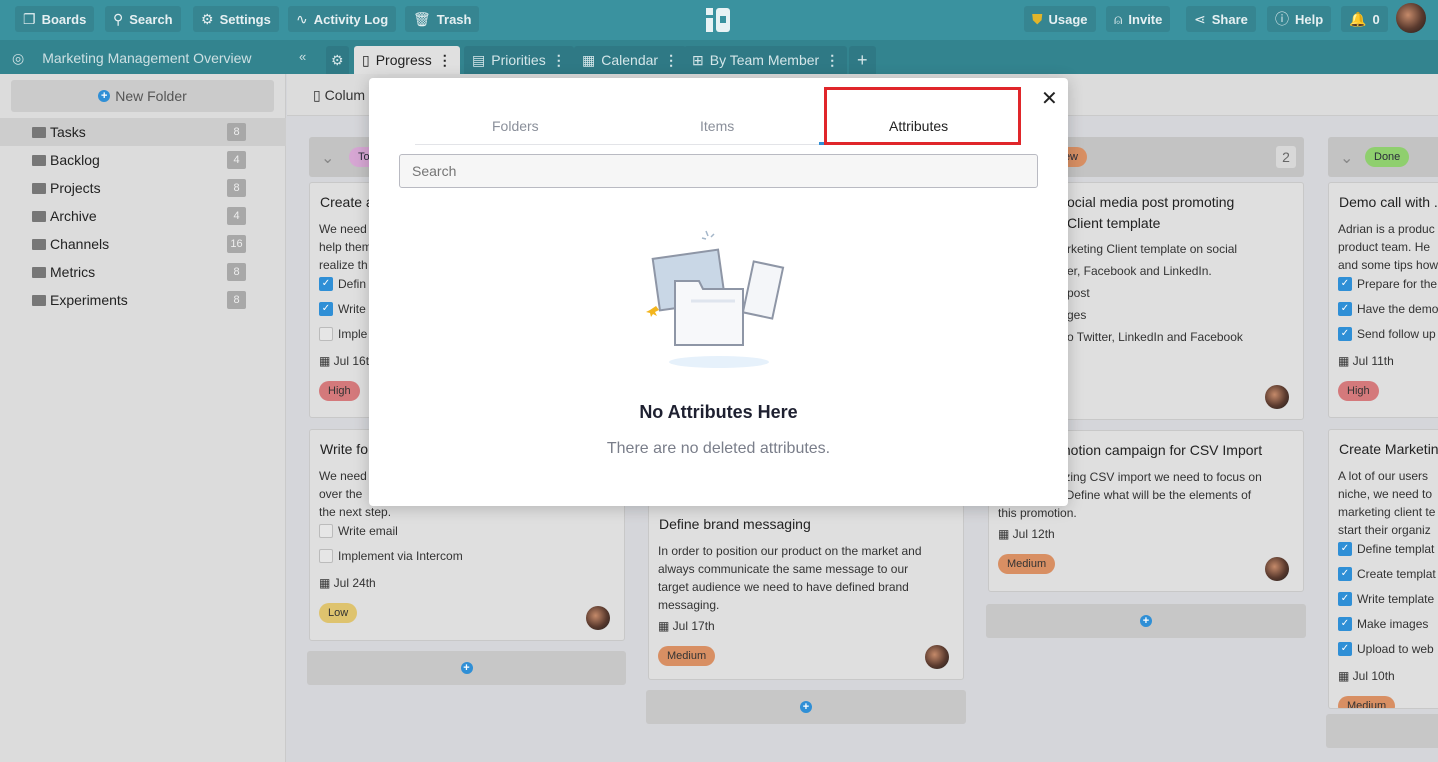  Describe the element at coordinates (302, 56) in the screenshot. I see `collapse-sidebar-icon: «` at that location.